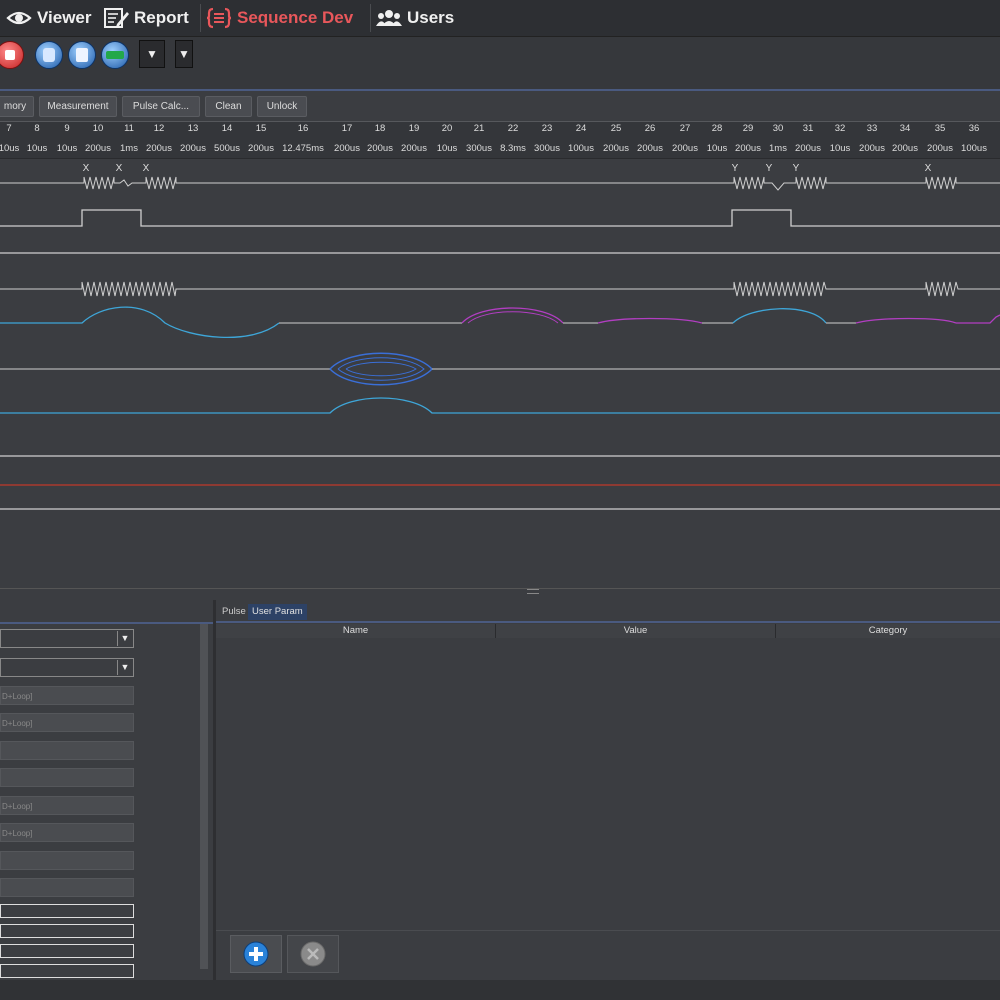 The image size is (1000, 1000). I want to click on measurement-button: Measurement, so click(78, 106).